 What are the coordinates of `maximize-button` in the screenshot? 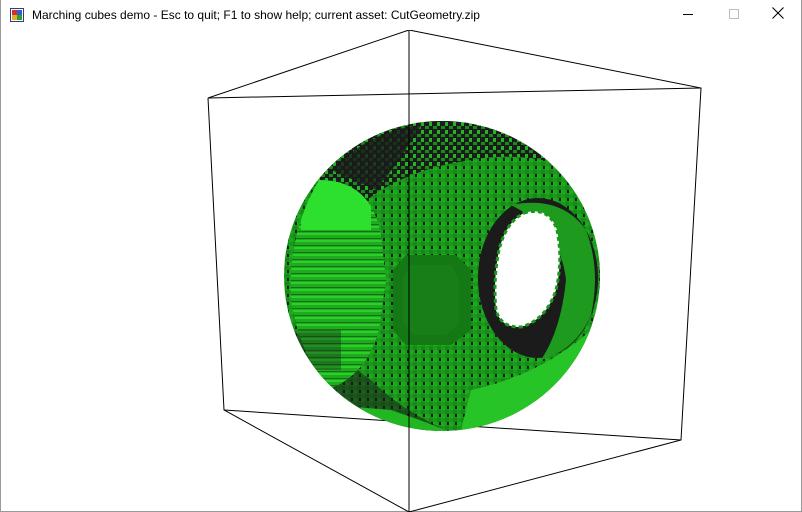 It's located at (734, 15).